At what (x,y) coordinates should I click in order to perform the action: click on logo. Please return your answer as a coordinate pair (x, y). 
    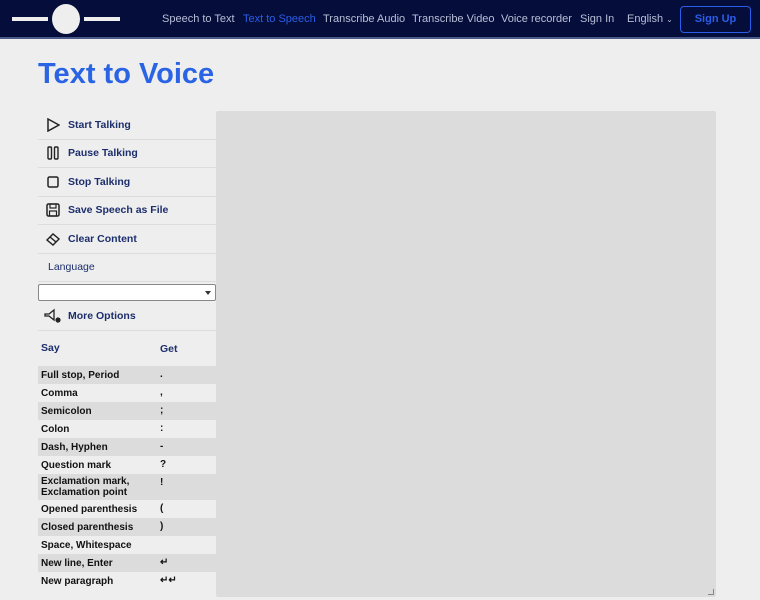
    Looking at the image, I should click on (66, 19).